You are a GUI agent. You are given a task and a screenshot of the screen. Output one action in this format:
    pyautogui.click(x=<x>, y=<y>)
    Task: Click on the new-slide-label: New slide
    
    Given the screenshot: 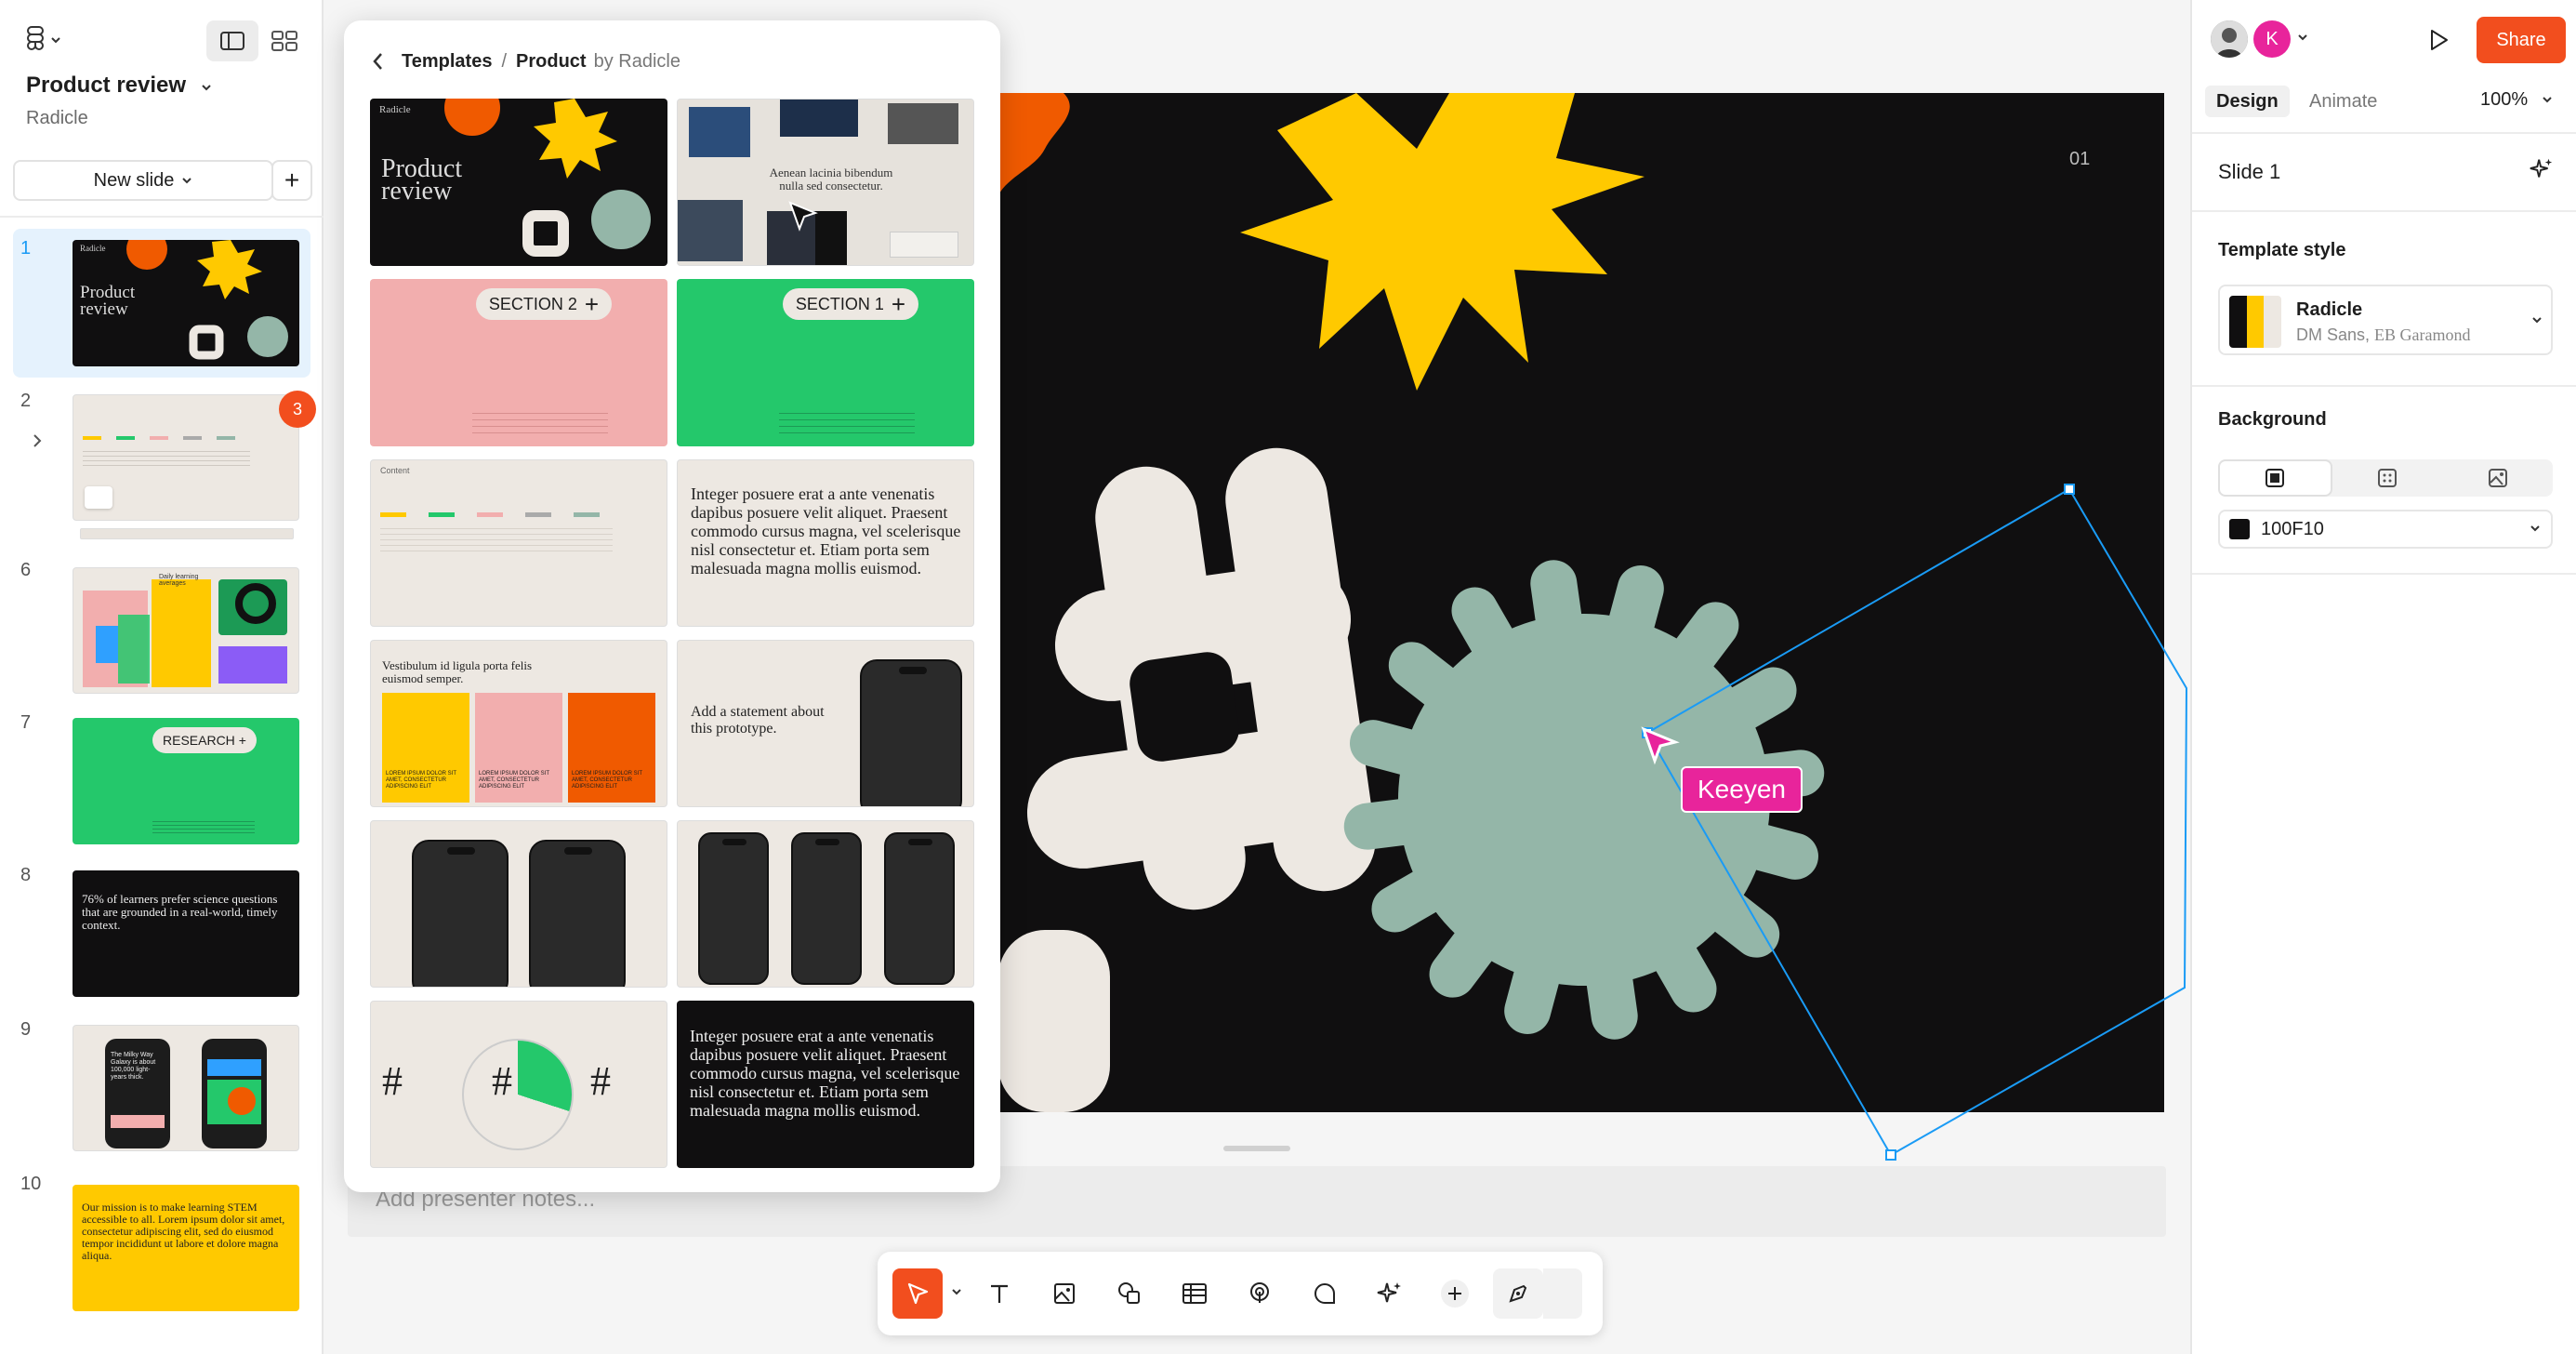 What is the action you would take?
    pyautogui.click(x=134, y=180)
    